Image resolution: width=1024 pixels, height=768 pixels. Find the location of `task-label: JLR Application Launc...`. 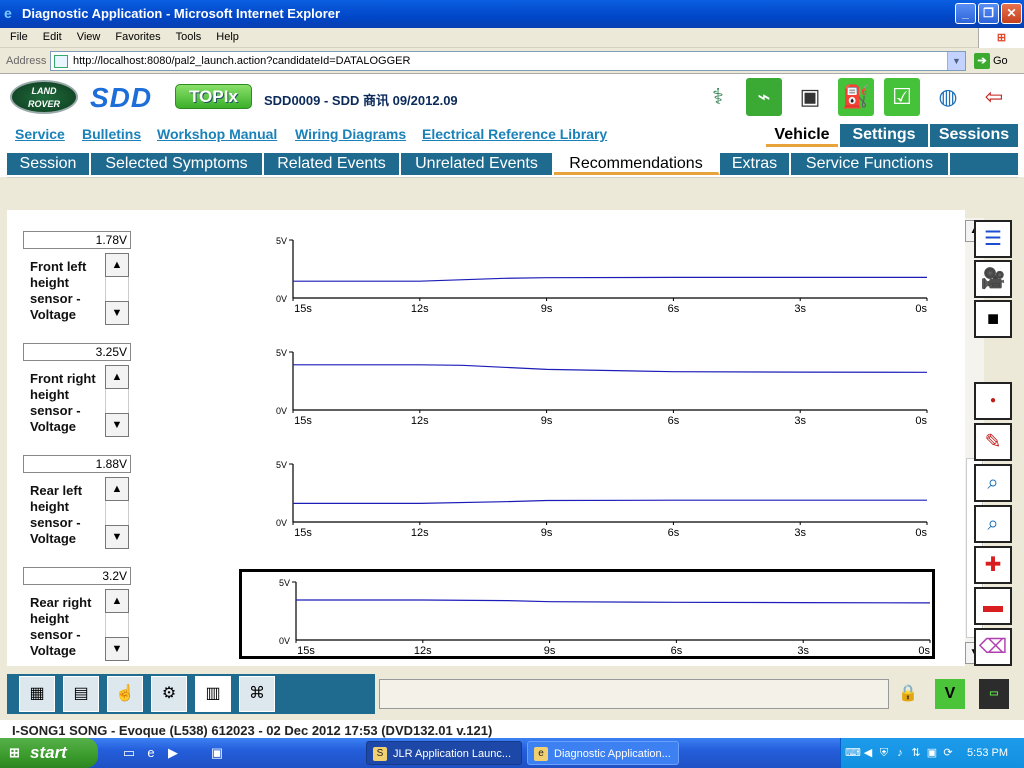

task-label: JLR Application Launc... is located at coordinates (452, 754).